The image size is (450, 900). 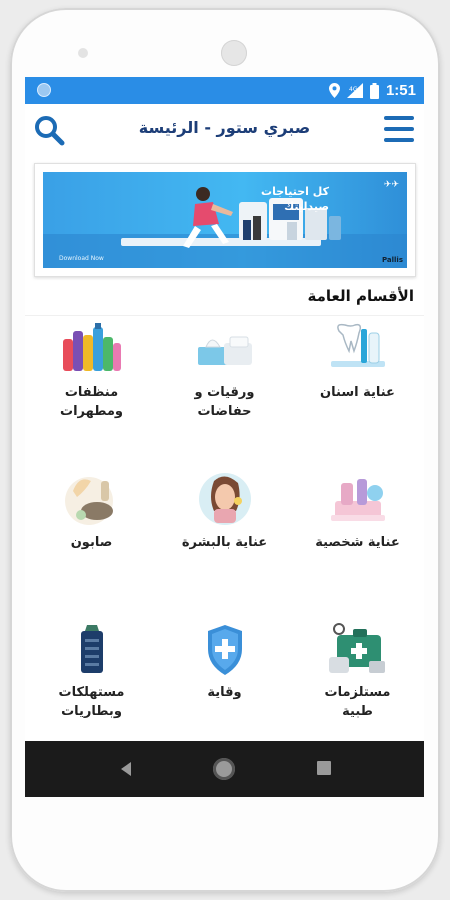 What do you see at coordinates (358, 500) in the screenshot?
I see `personal-care-icon` at bounding box center [358, 500].